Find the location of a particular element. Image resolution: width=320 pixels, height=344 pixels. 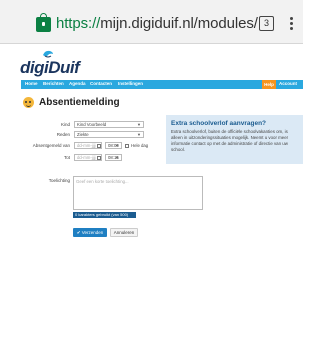

address-bar: https://mijn.digiduif.nl/modules/ is located at coordinates (157, 23).